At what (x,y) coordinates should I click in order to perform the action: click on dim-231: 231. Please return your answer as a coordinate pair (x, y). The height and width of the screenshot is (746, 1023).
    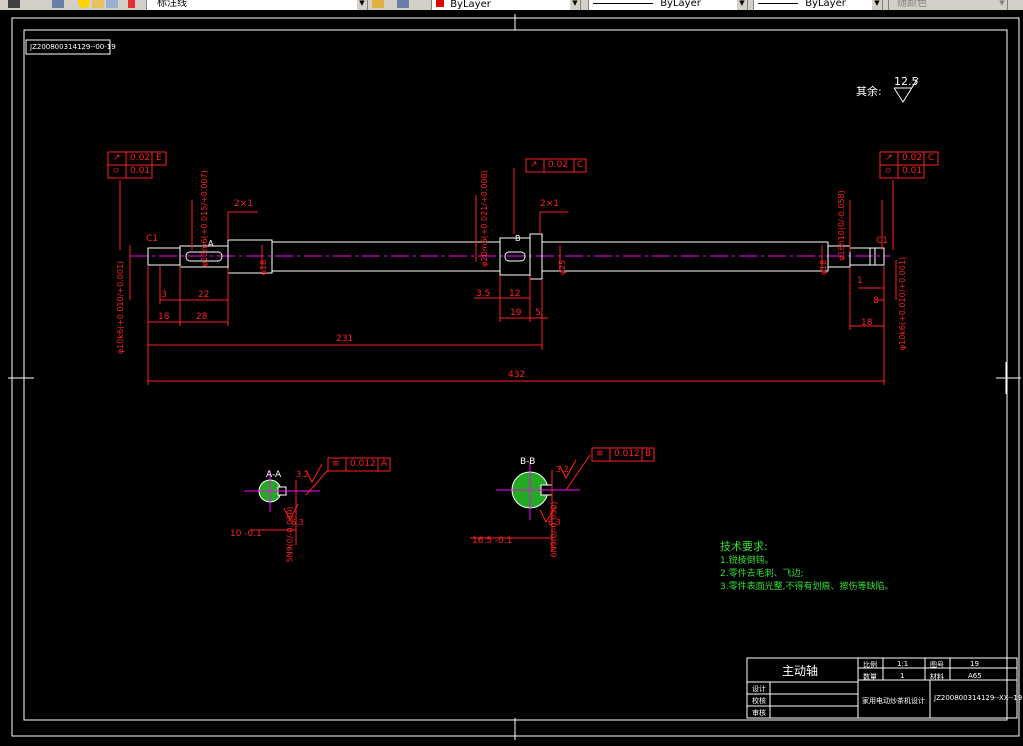
    Looking at the image, I should click on (345, 339).